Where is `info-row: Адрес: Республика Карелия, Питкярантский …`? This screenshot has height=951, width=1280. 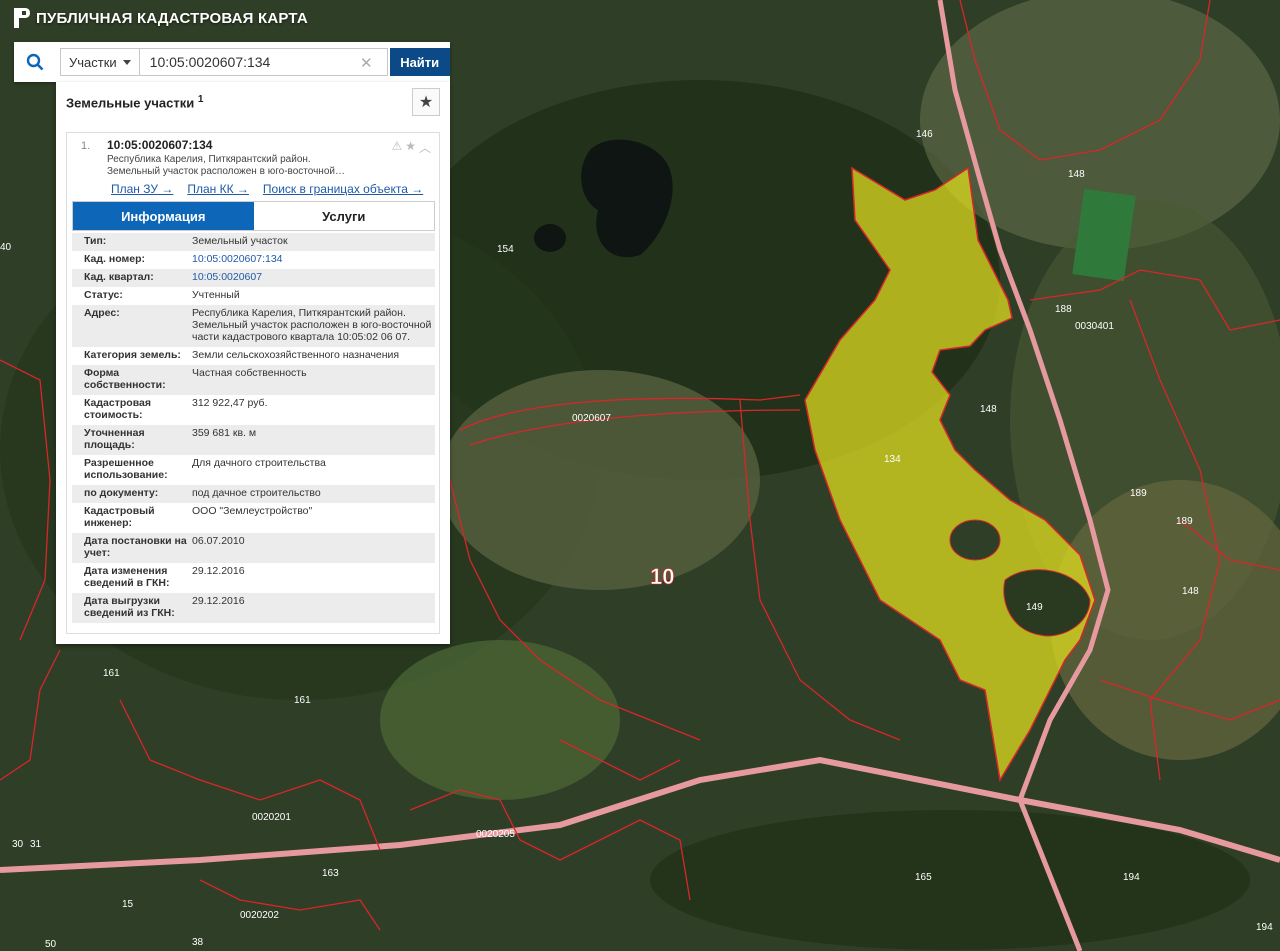
info-row: Адрес: Республика Карелия, Питкярантский … is located at coordinates (253, 326).